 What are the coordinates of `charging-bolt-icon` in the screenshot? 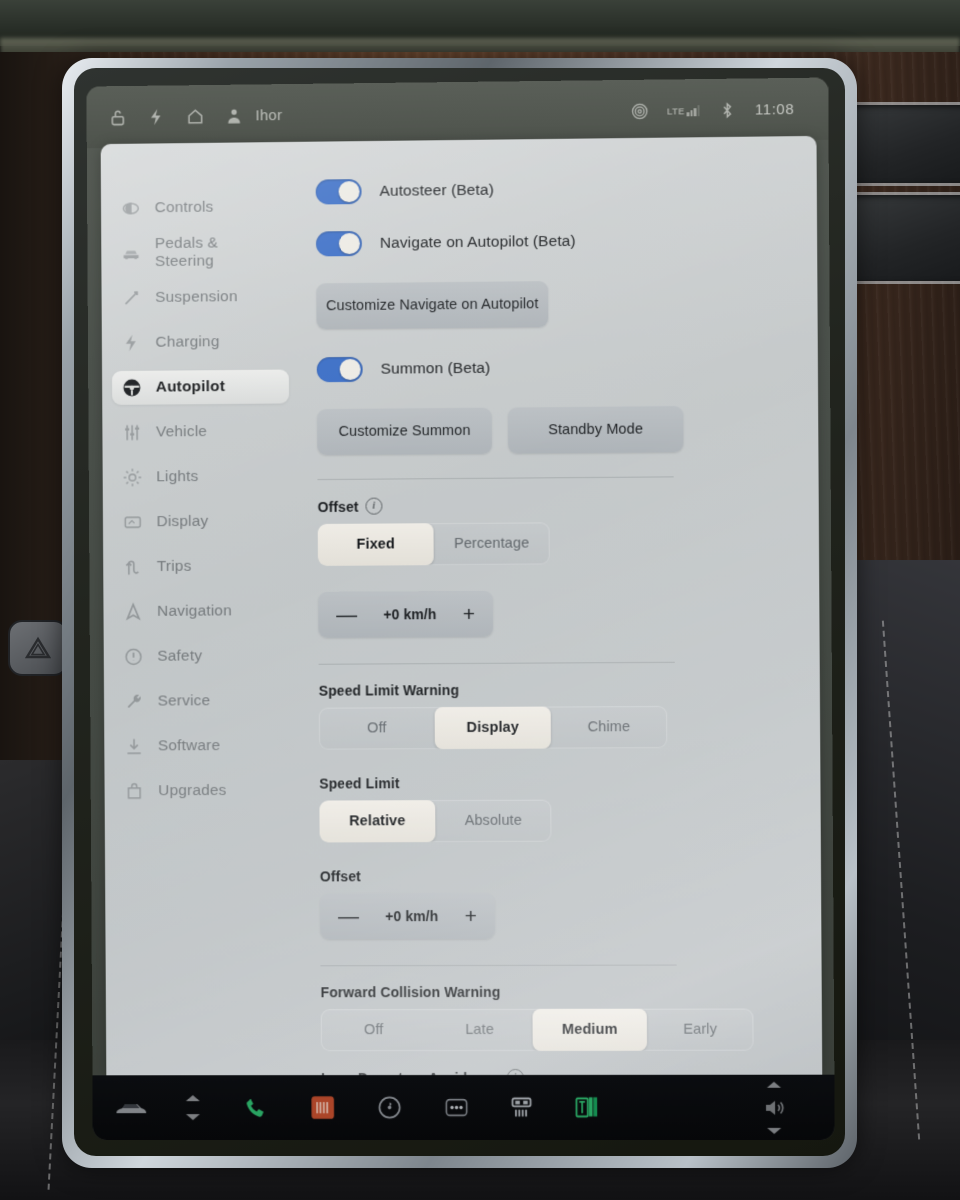 It's located at (156, 116).